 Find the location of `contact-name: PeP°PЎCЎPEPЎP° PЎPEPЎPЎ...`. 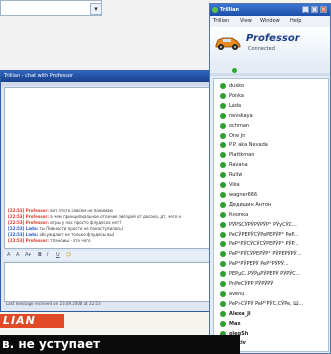

contact-name: PeP°PЎCЎPEPЎP° PЎPEPЎPЎ... is located at coordinates (265, 254).